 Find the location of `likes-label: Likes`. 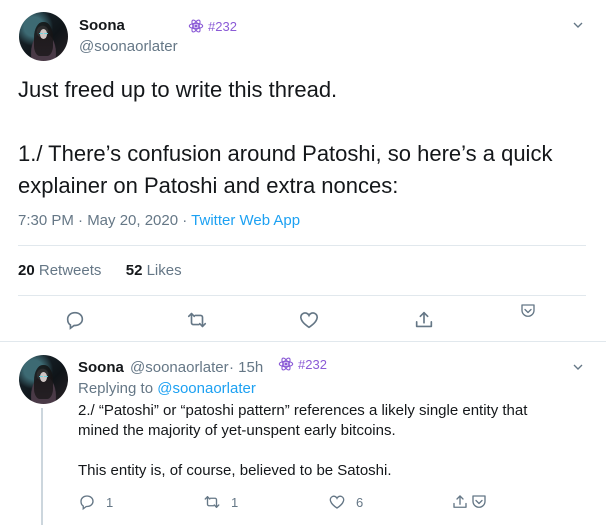

likes-label: Likes is located at coordinates (164, 270).